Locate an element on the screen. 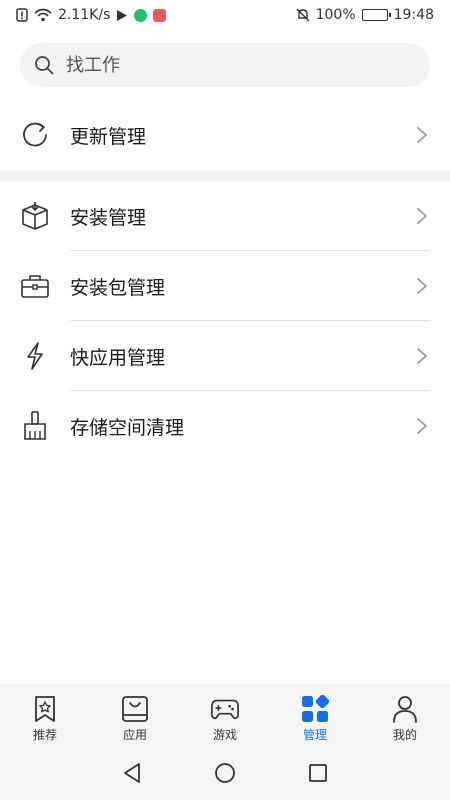 This screenshot has height=800, width=450. star-bookmark-icon is located at coordinates (45, 709).